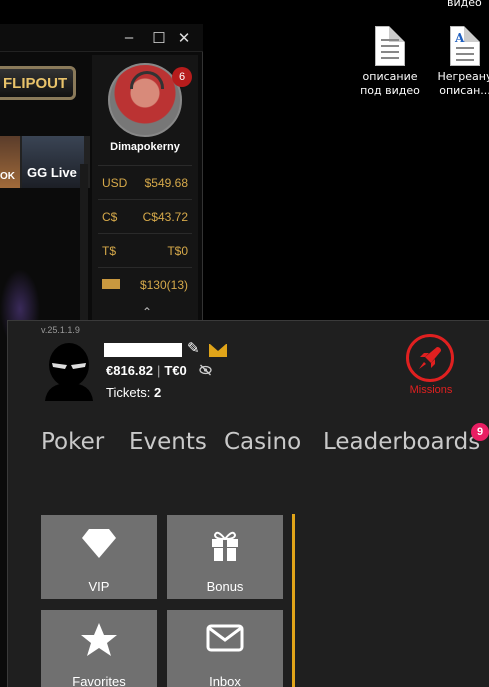 The width and height of the screenshot is (489, 687). Describe the element at coordinates (182, 77) in the screenshot. I see `notification-badge: 6` at that location.